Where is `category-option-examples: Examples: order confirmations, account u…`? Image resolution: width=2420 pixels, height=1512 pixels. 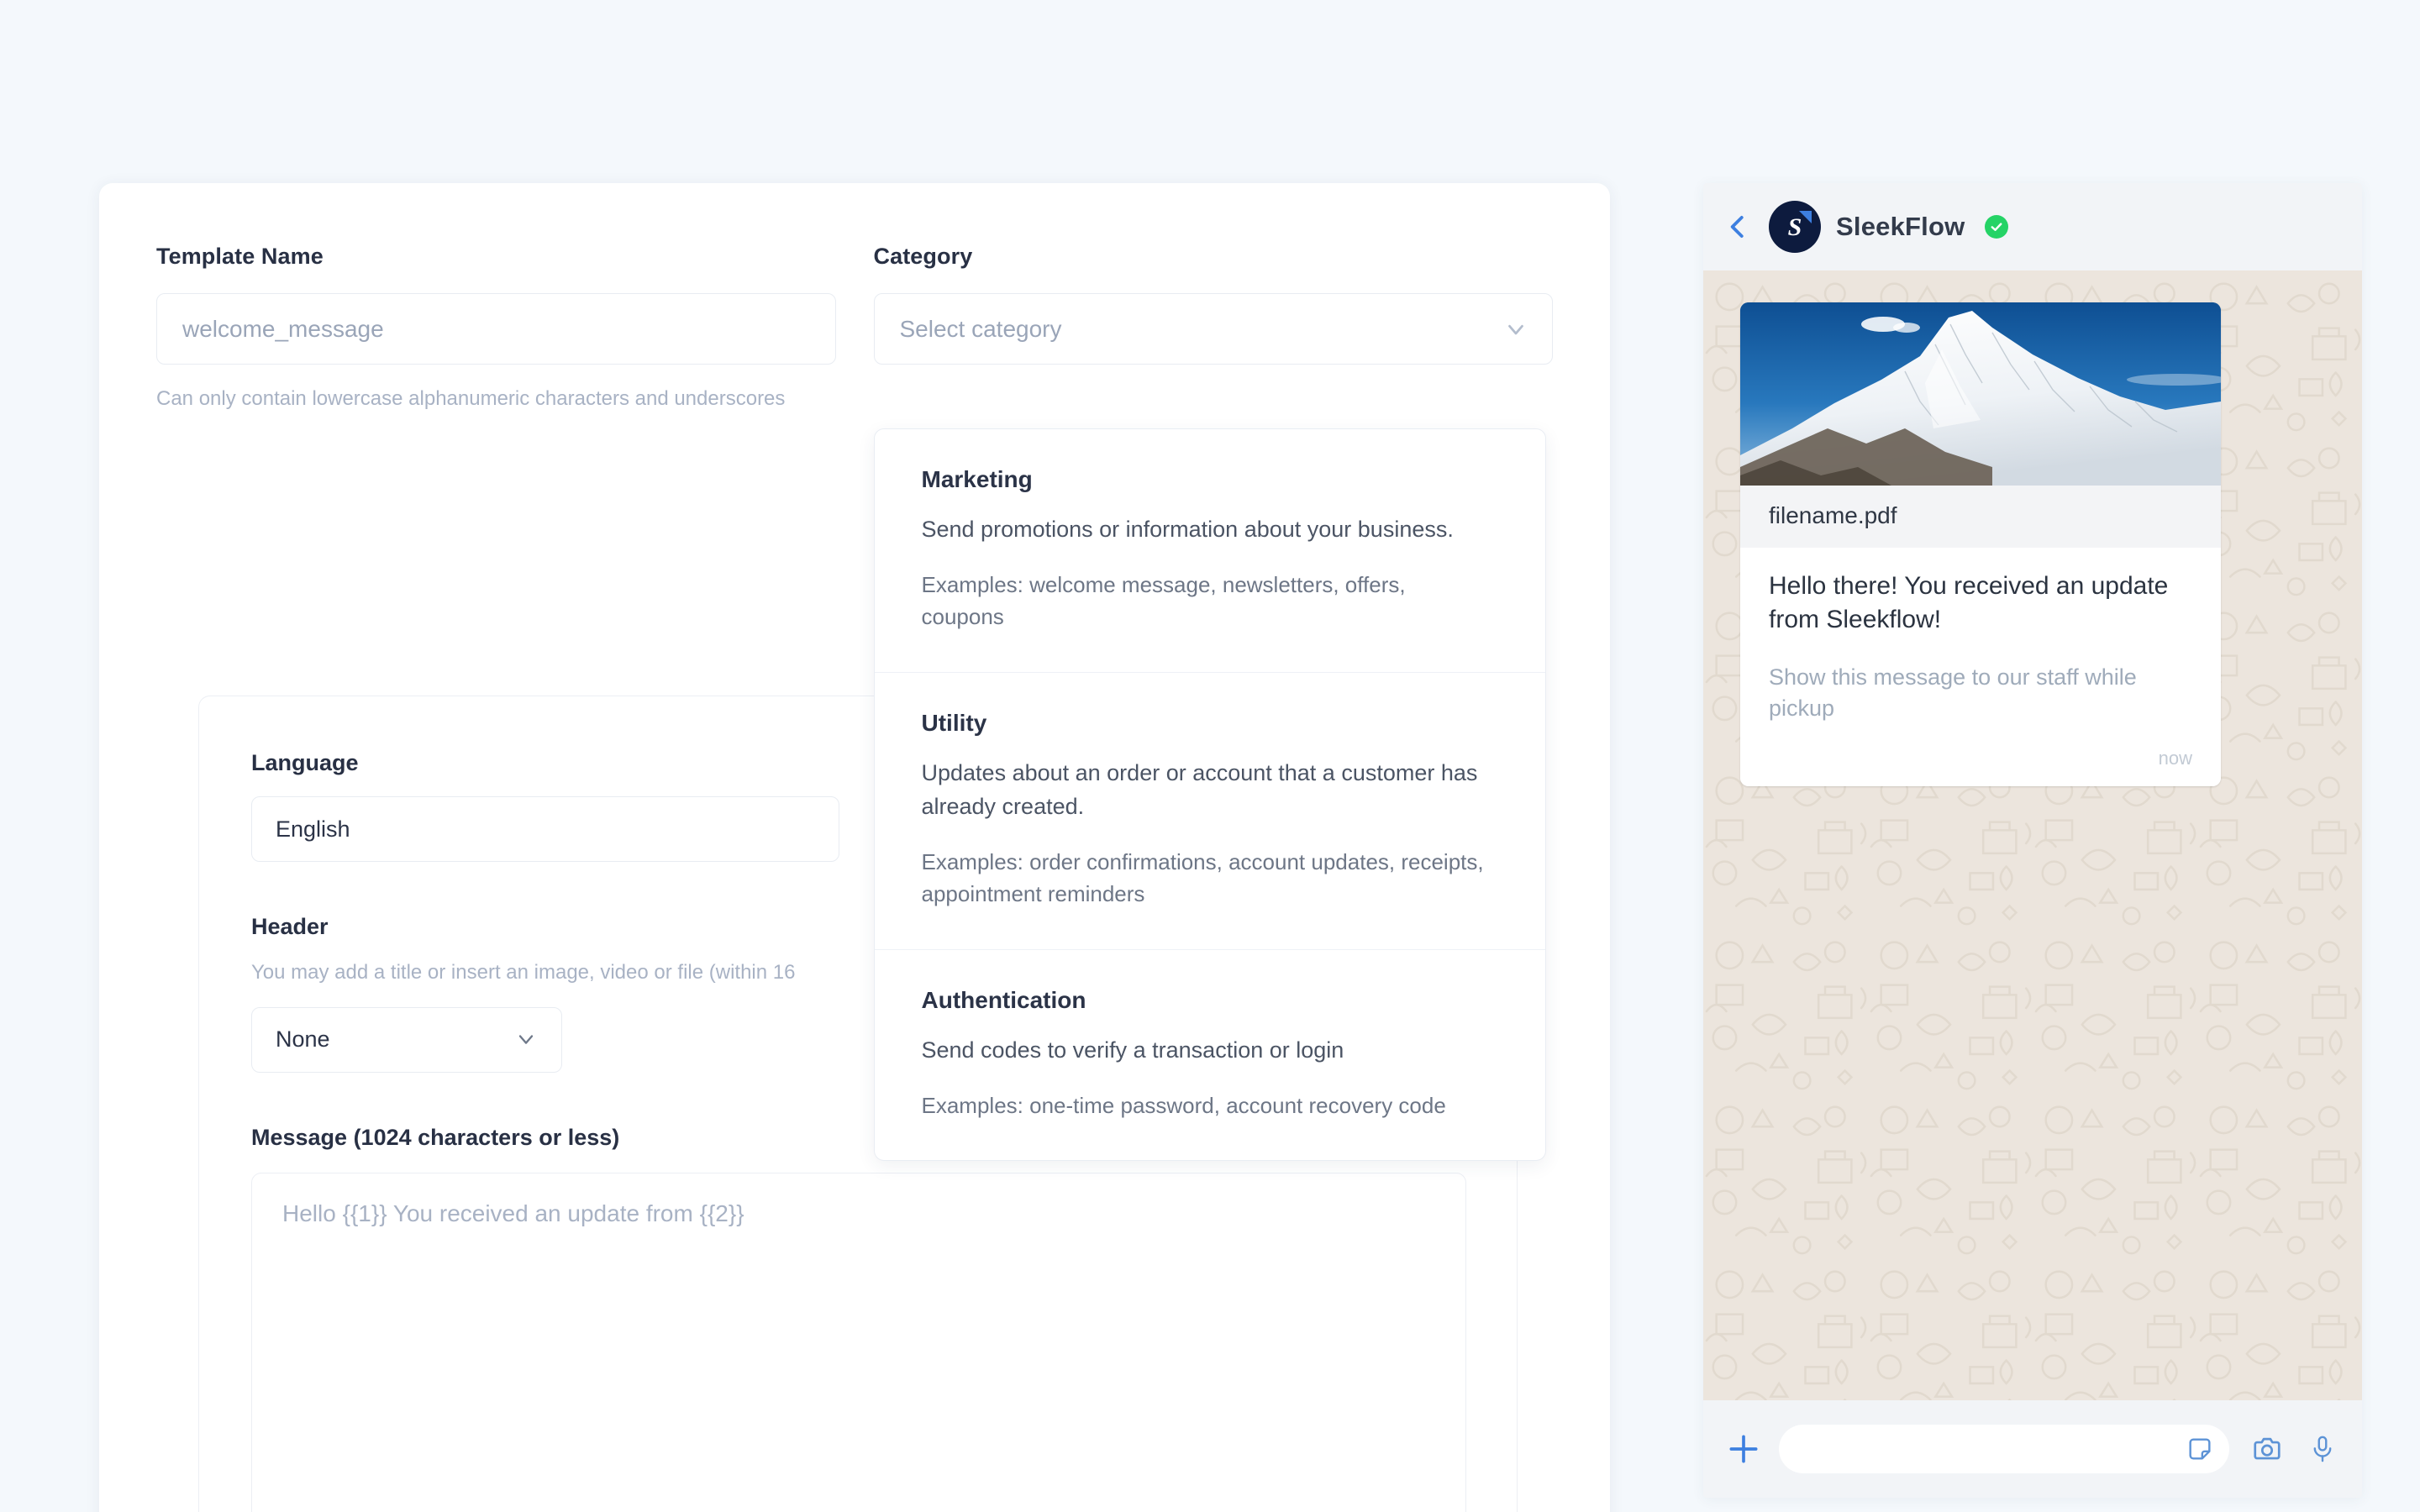
category-option-examples: Examples: order confirmations, account u… is located at coordinates (1202, 877).